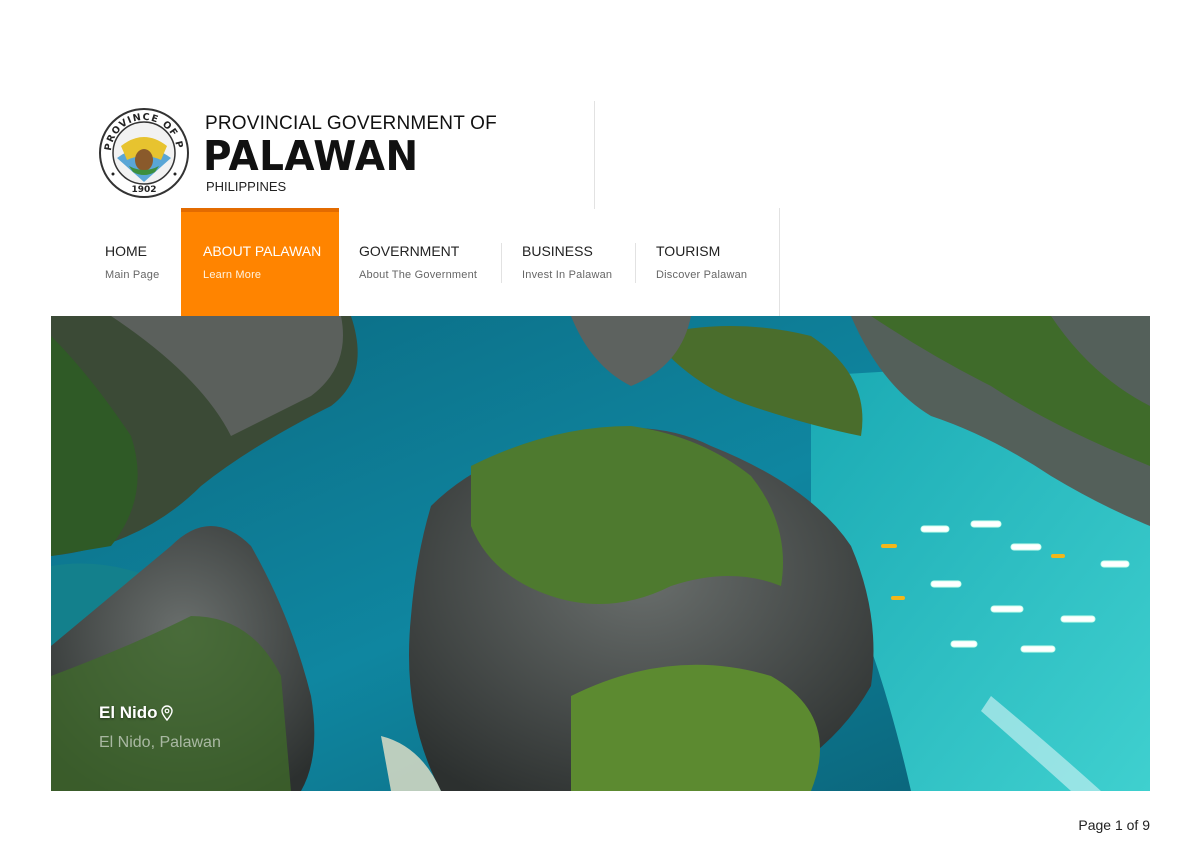  Describe the element at coordinates (568, 262) in the screenshot. I see `nav-item-business: BUSINESS Invest In Palawan` at that location.